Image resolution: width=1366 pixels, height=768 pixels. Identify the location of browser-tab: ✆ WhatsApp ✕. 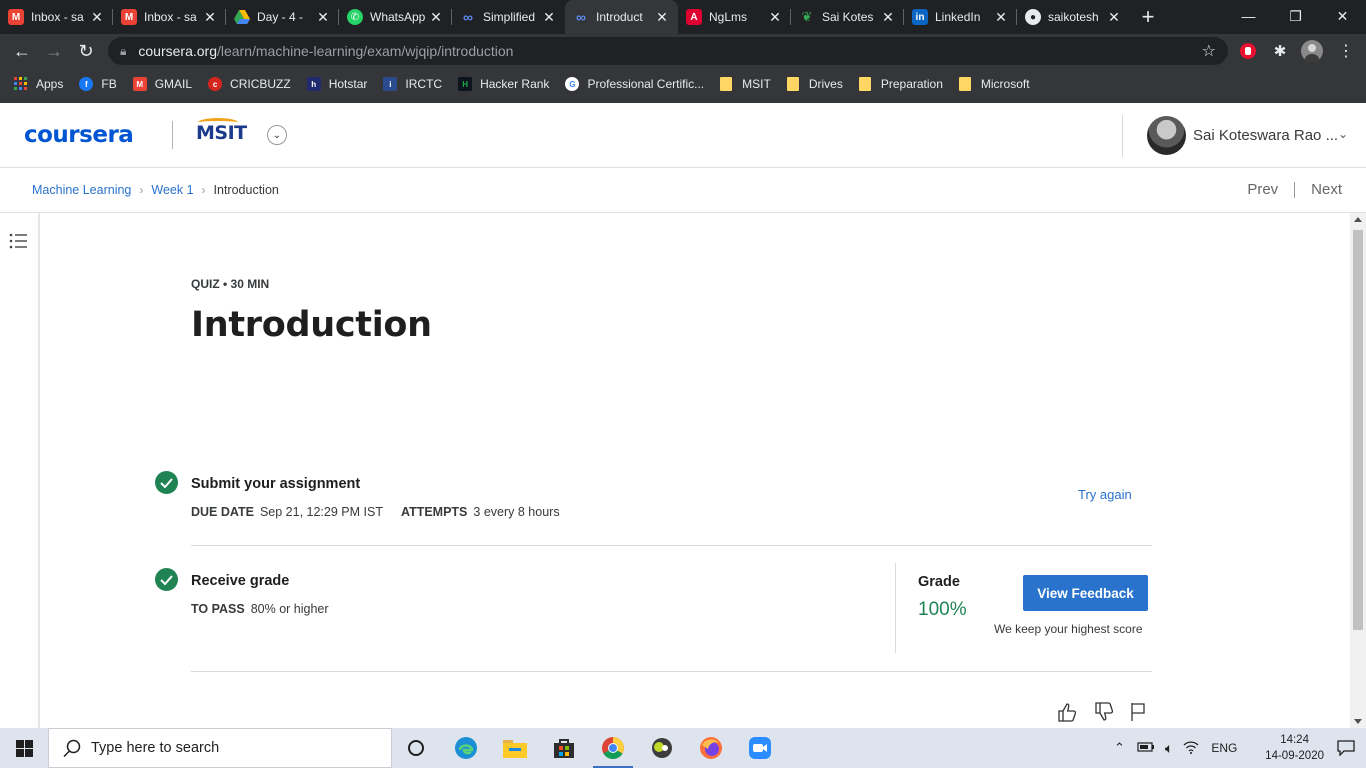
(395, 17).